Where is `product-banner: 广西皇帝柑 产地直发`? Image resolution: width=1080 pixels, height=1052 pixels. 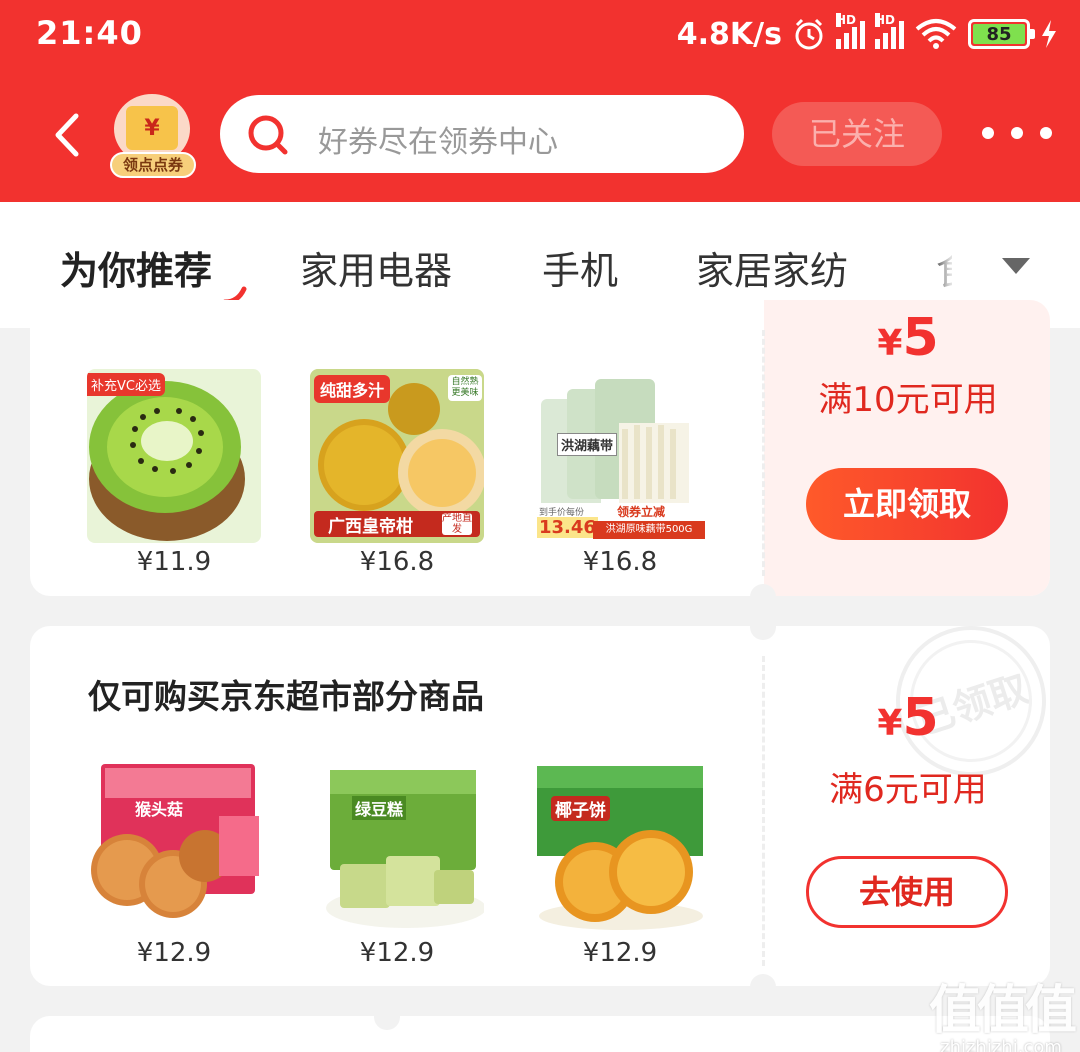 product-banner: 广西皇帝柑 产地直发 is located at coordinates (397, 524).